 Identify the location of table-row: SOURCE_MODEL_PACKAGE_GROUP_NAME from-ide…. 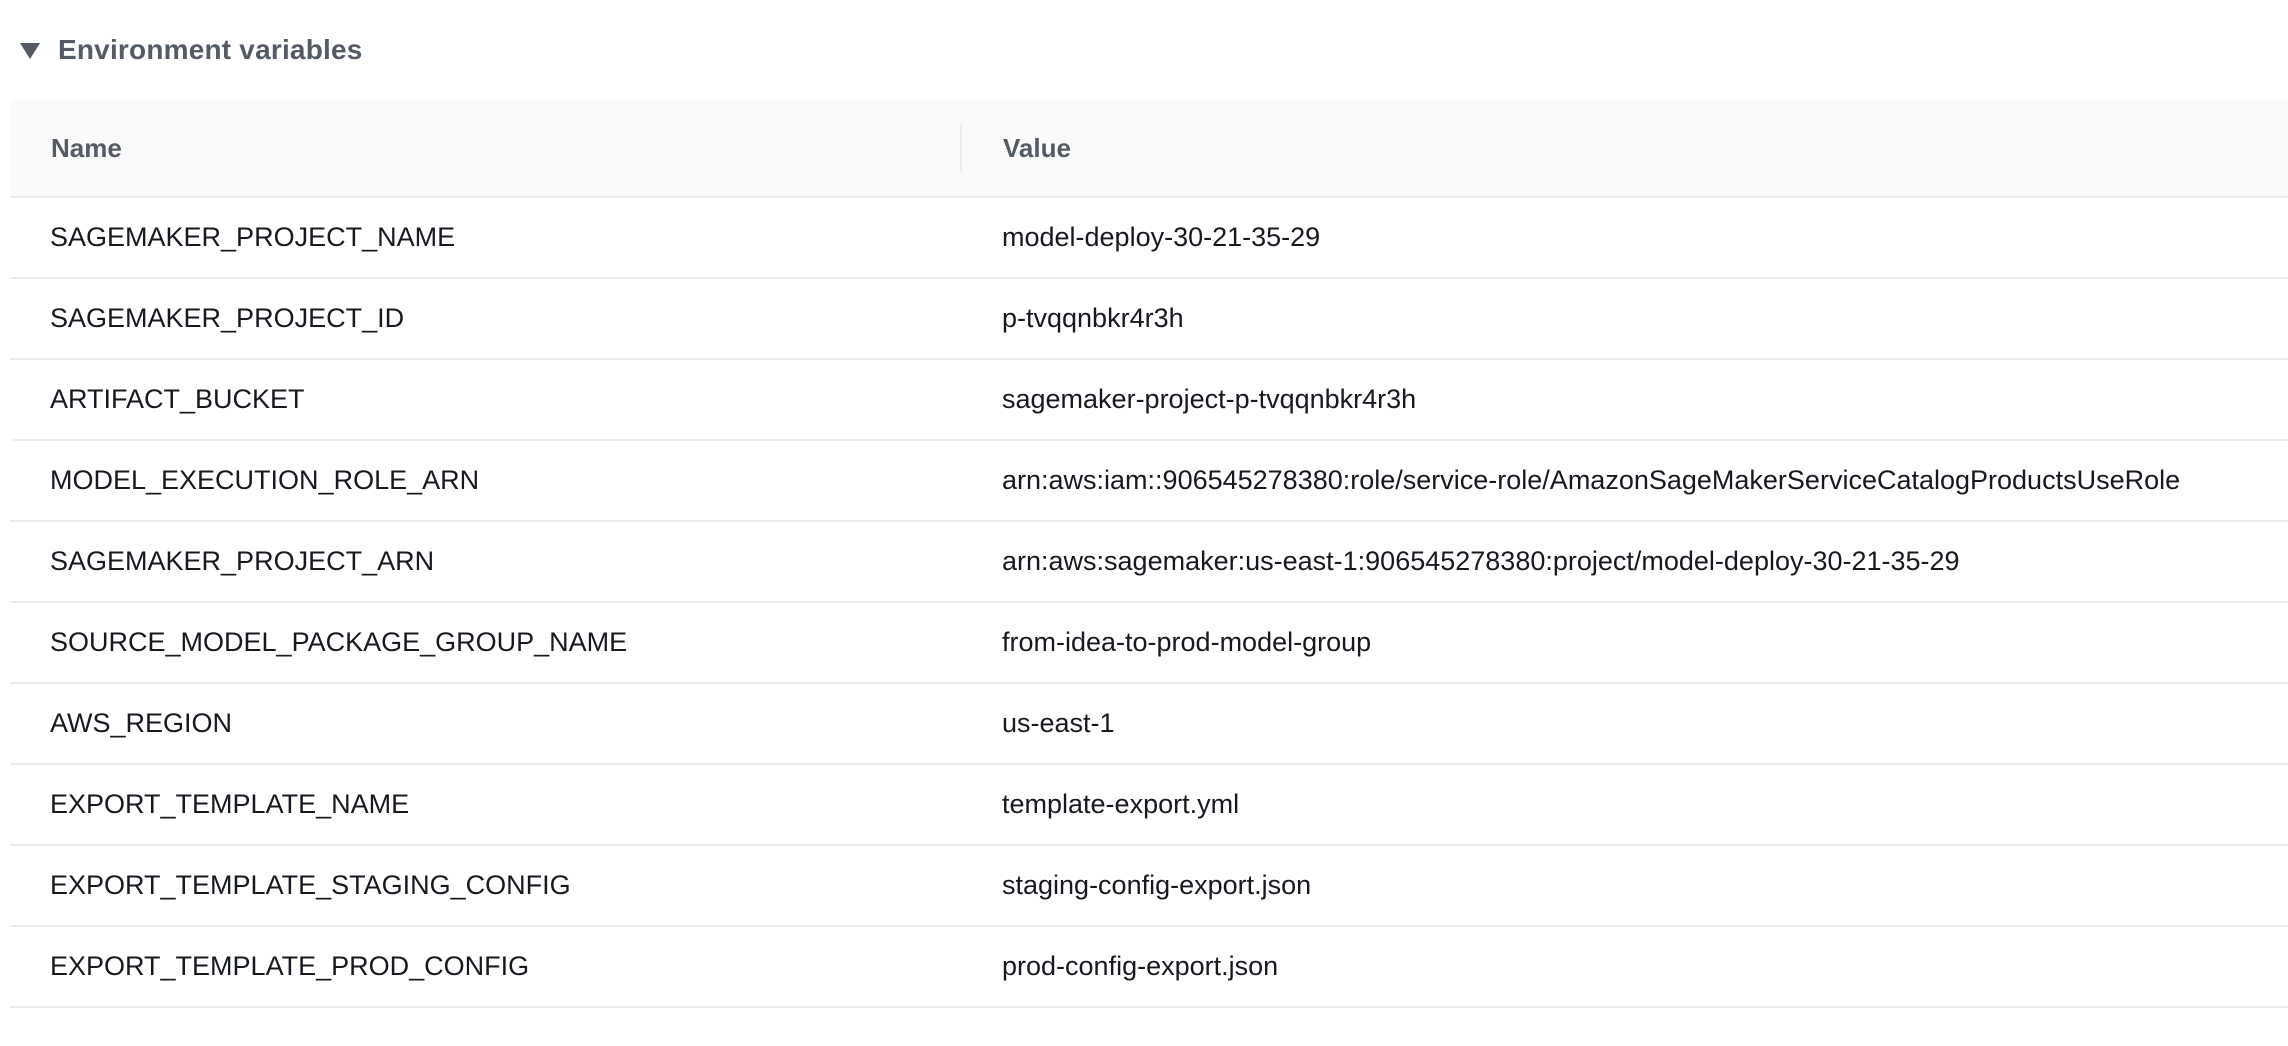
(1149, 643).